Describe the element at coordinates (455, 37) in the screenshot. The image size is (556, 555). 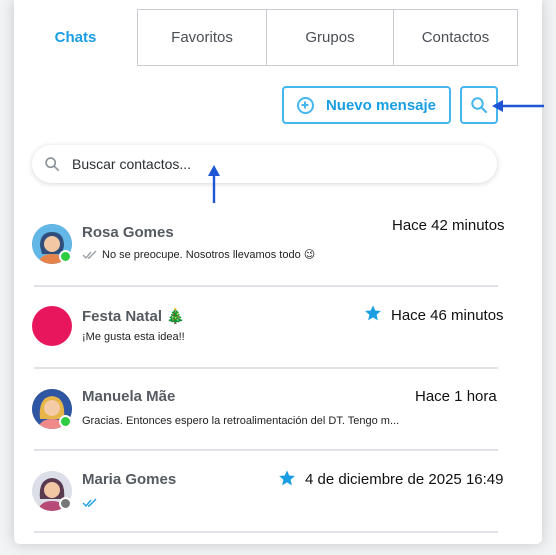
I see `tab-contactos: Contactos` at that location.